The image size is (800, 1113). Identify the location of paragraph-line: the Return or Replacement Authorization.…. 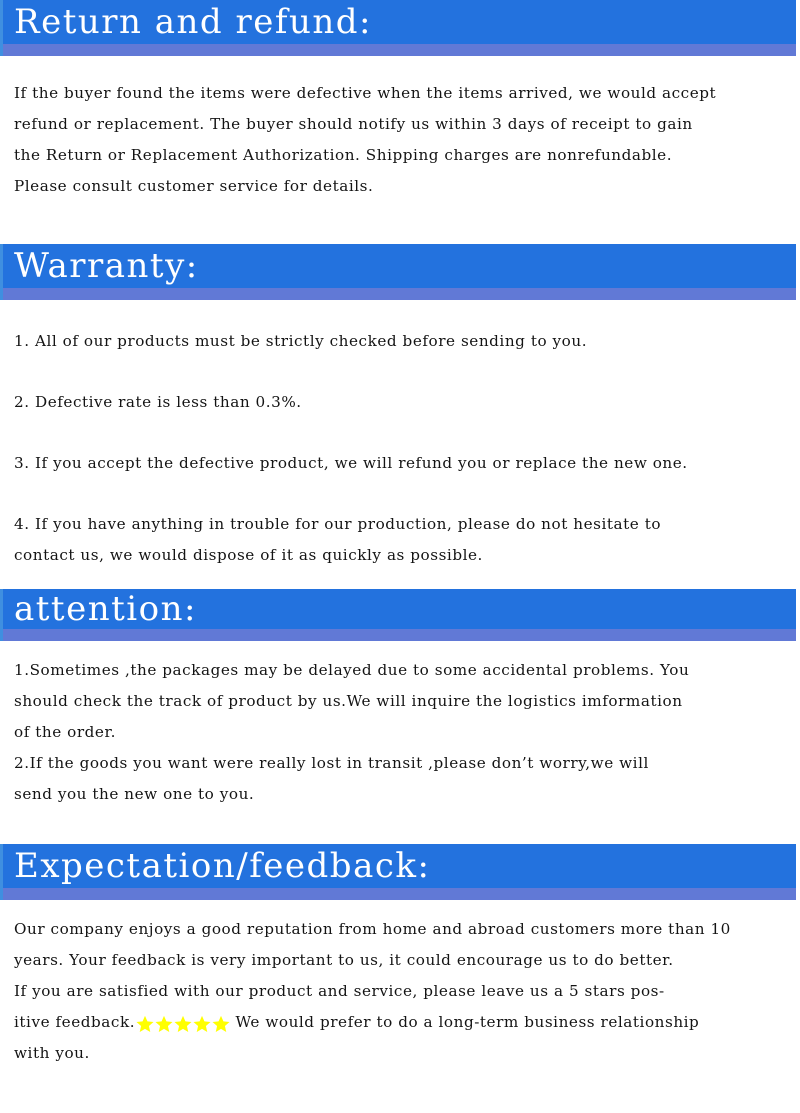
(343, 155).